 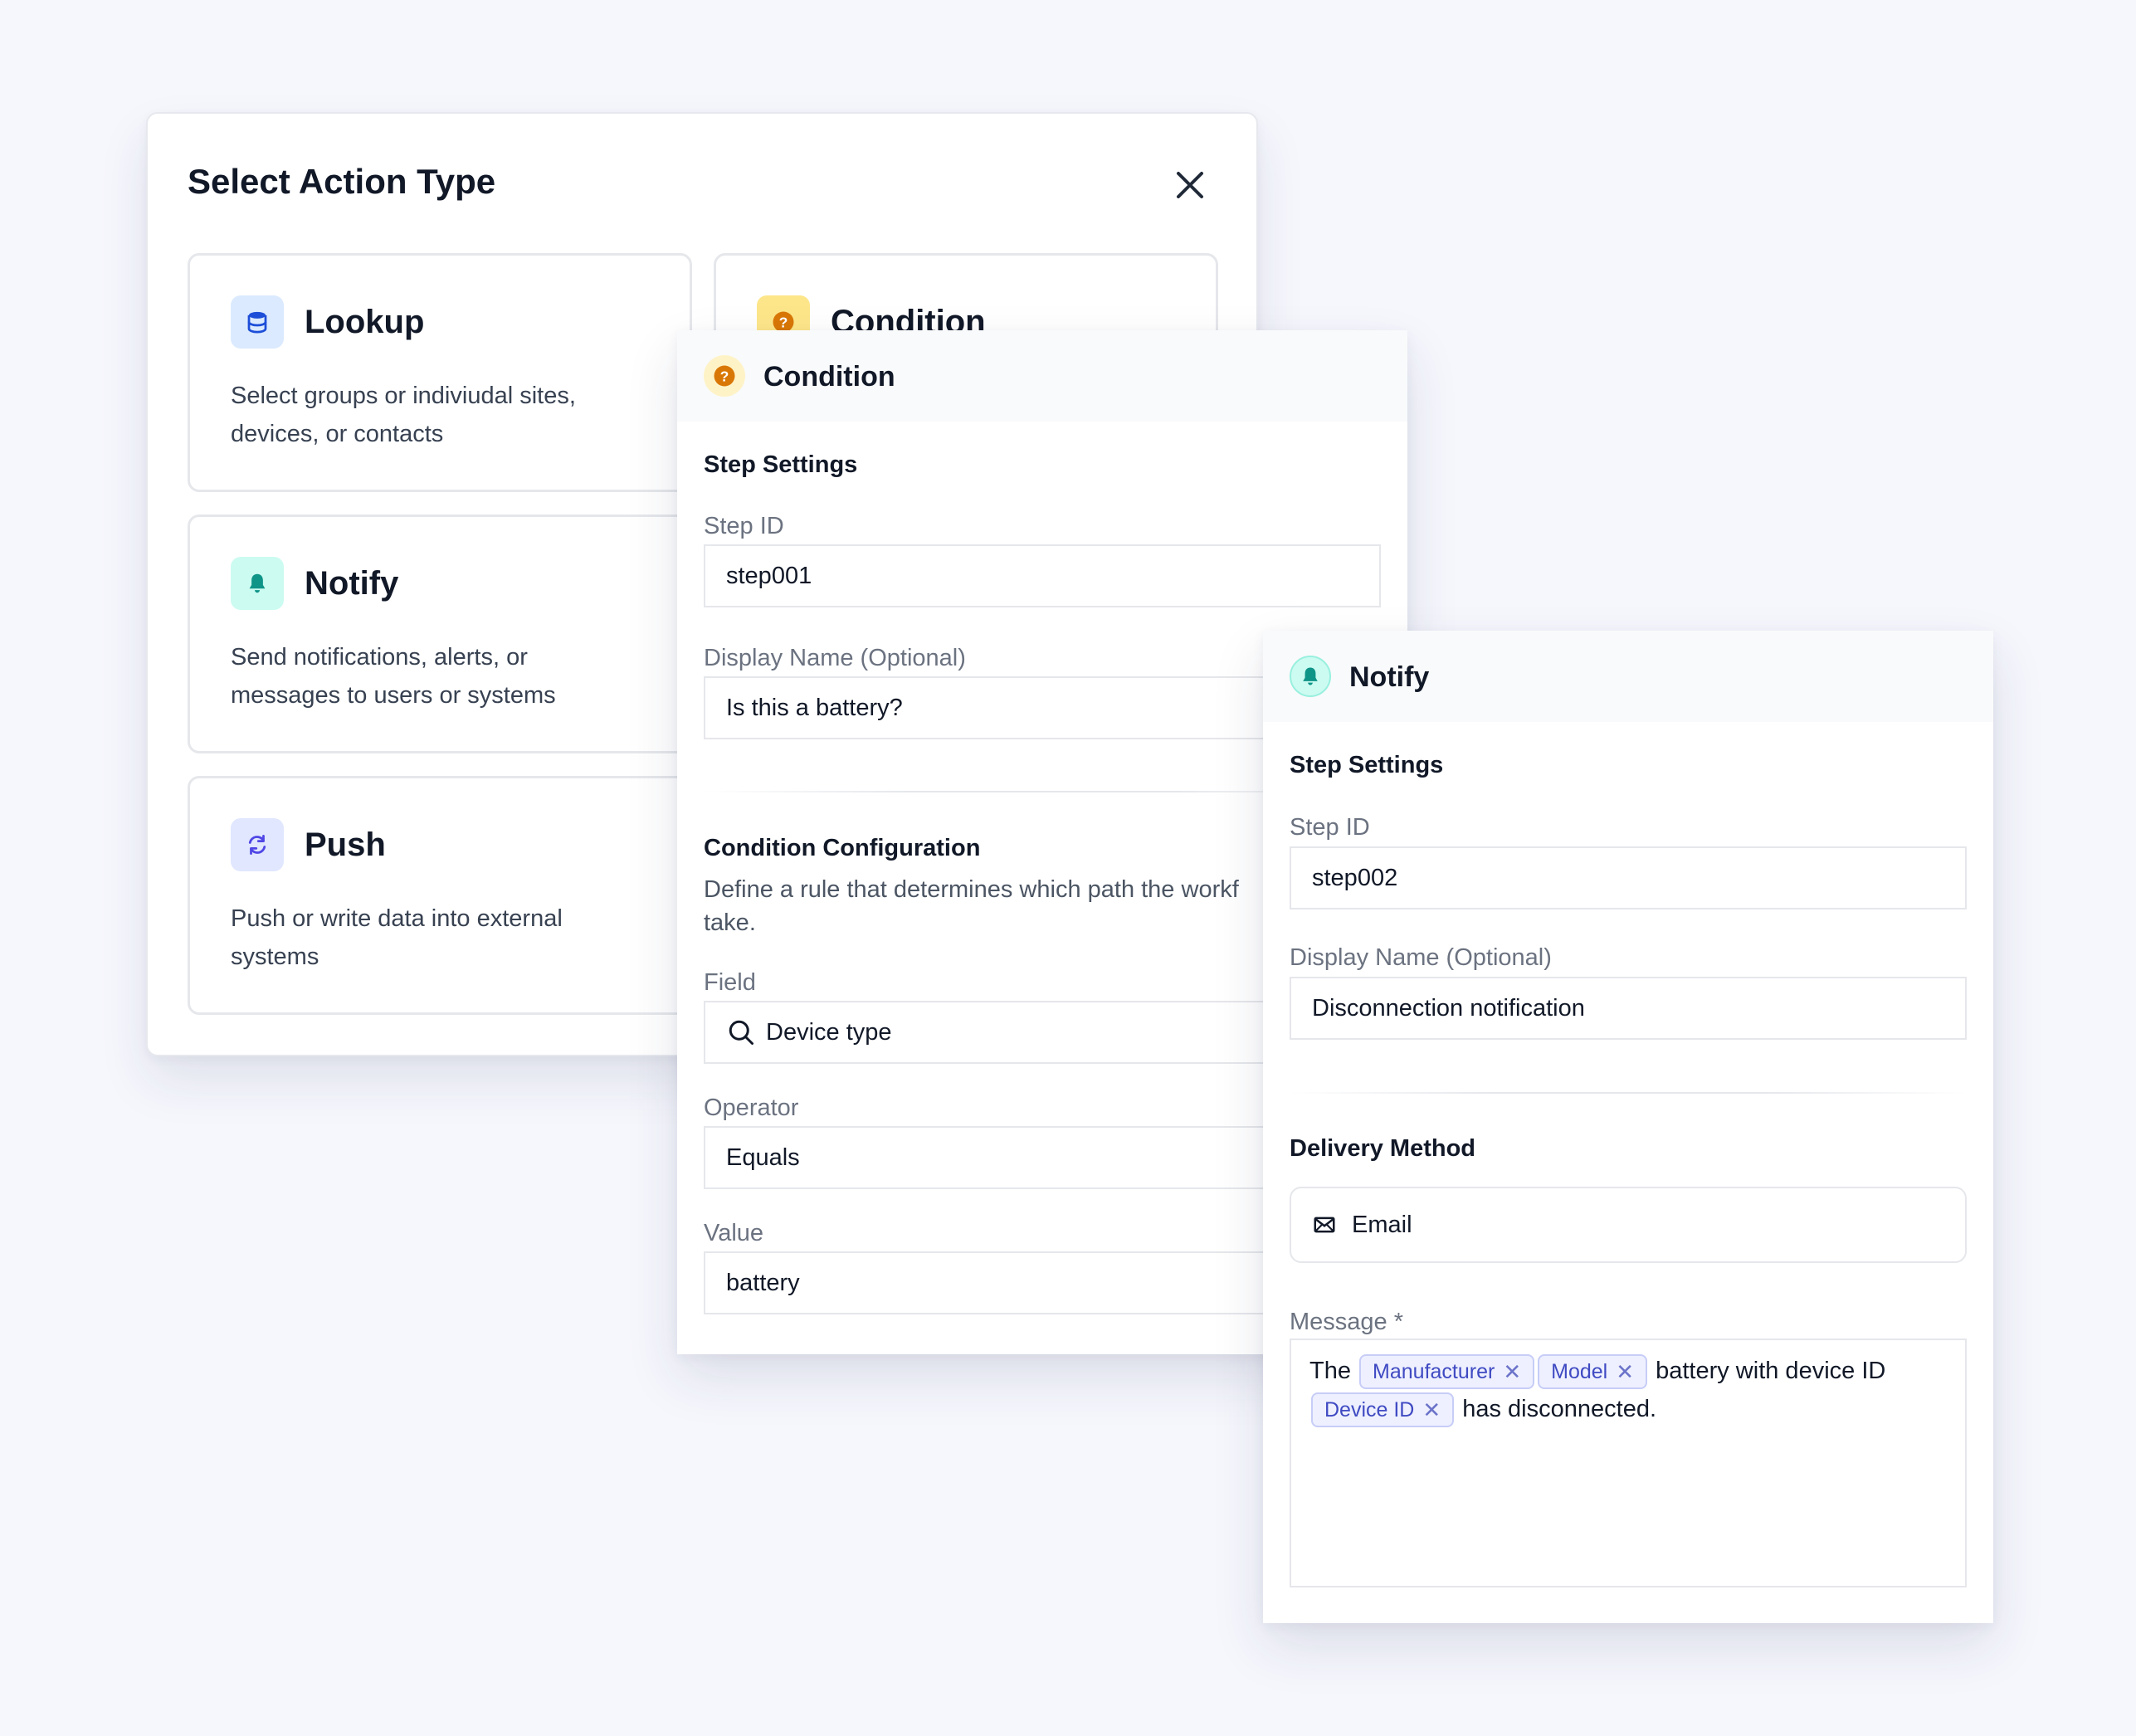 I want to click on value-label: Value, so click(x=734, y=1233).